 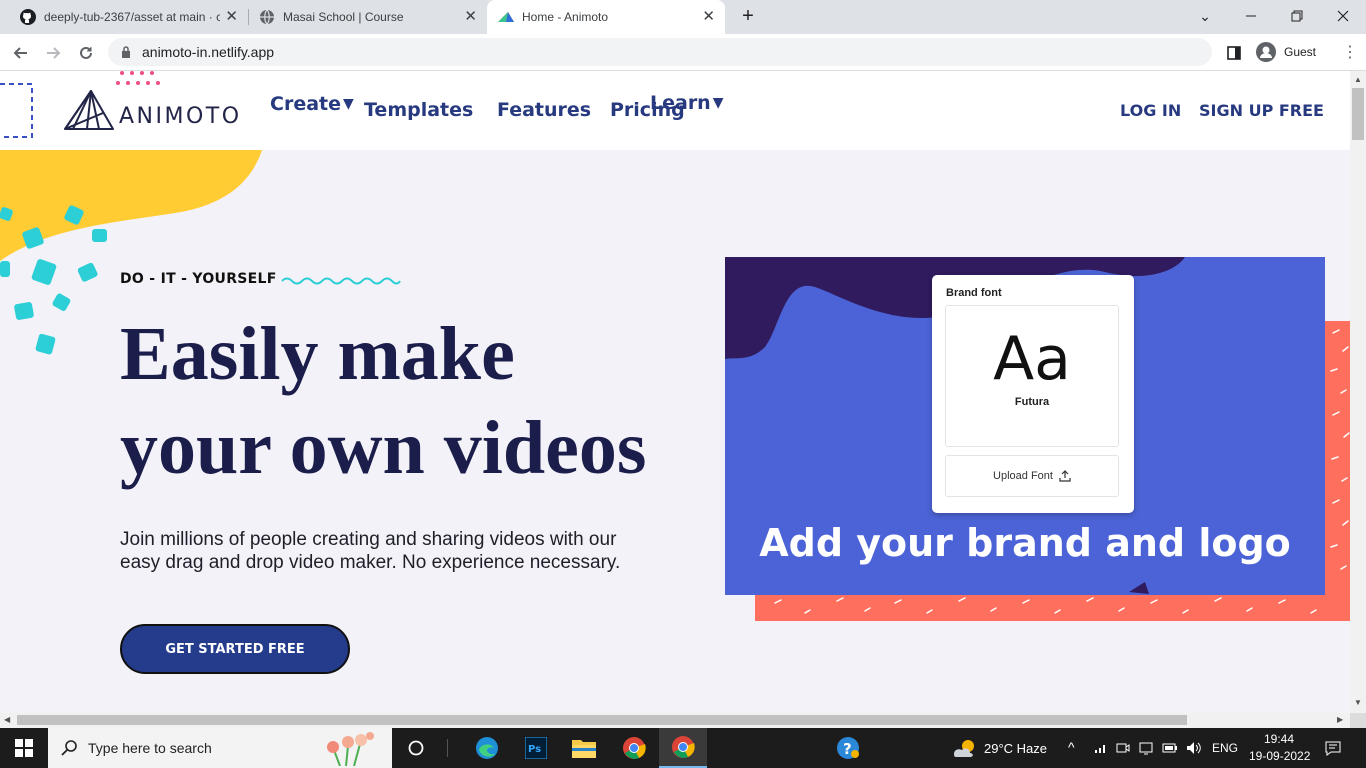 I want to click on chrome-active-taskbar-button, so click(x=683, y=748).